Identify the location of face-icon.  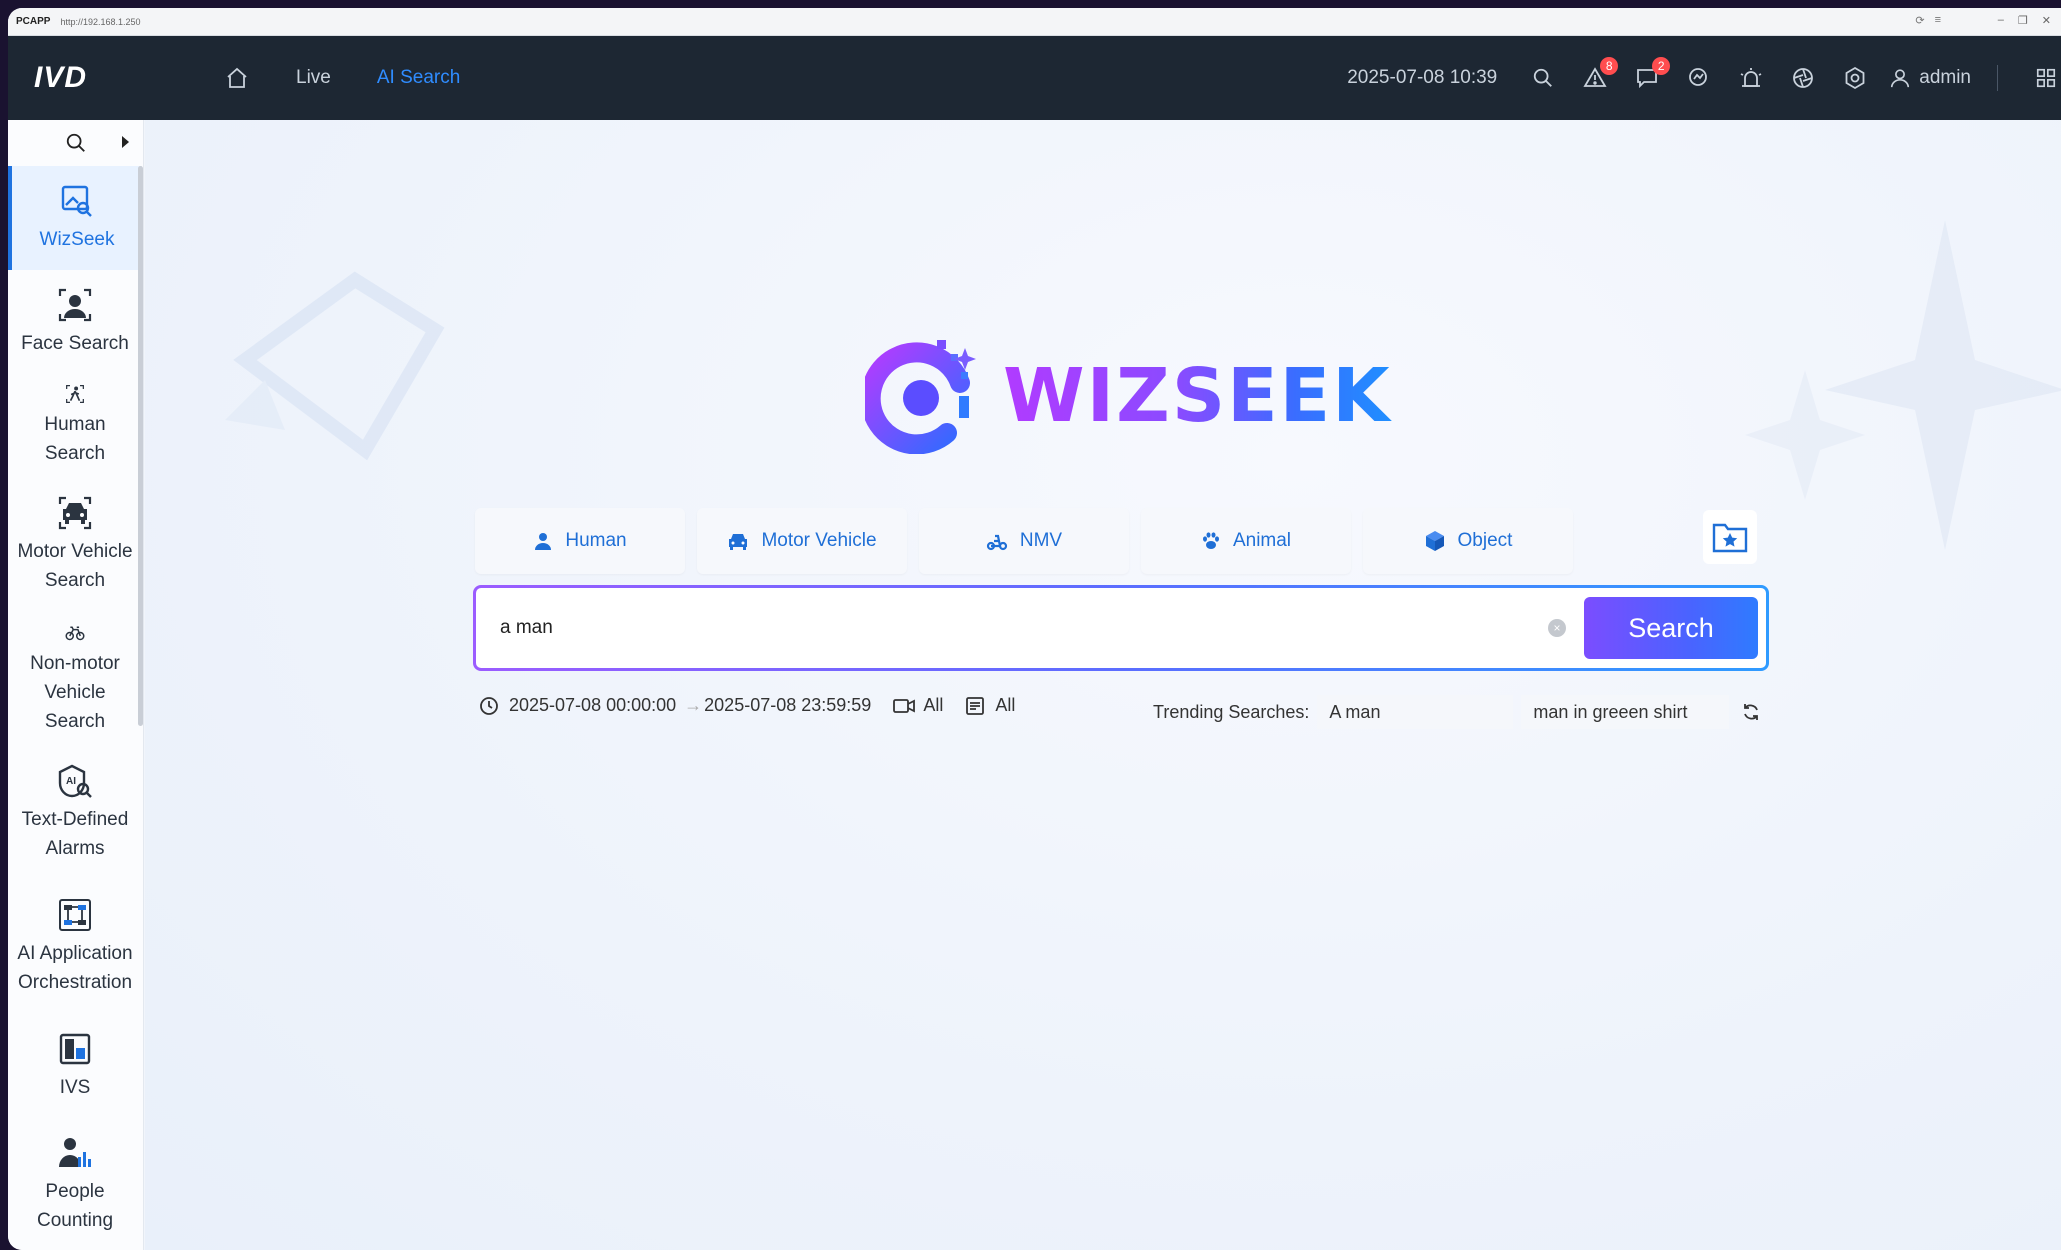
(75, 304).